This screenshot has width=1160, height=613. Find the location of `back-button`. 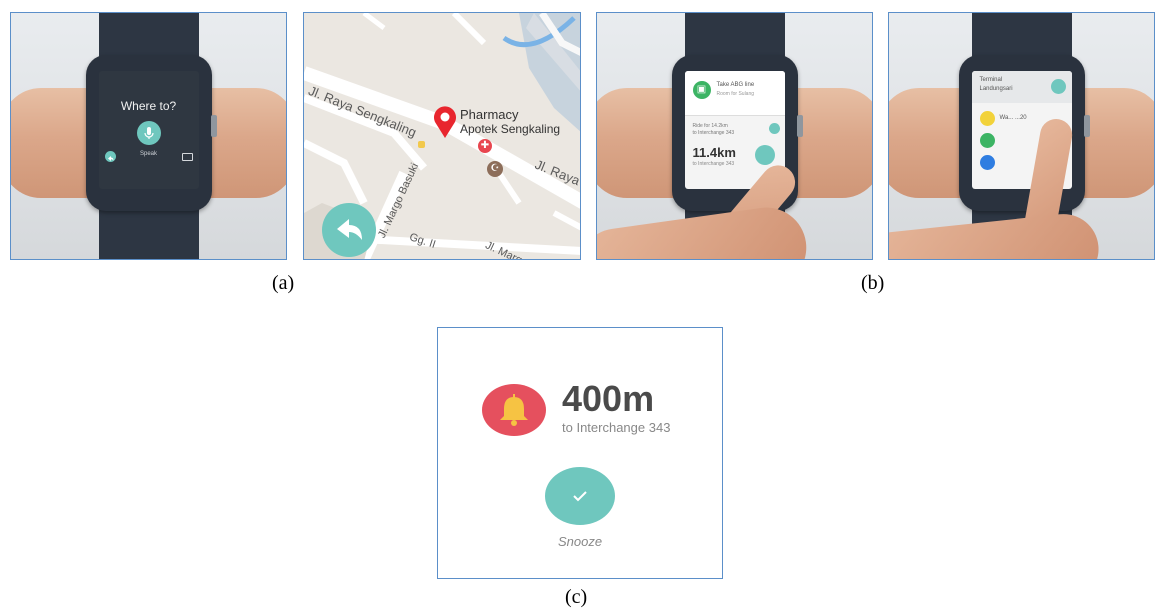

back-button is located at coordinates (110, 156).